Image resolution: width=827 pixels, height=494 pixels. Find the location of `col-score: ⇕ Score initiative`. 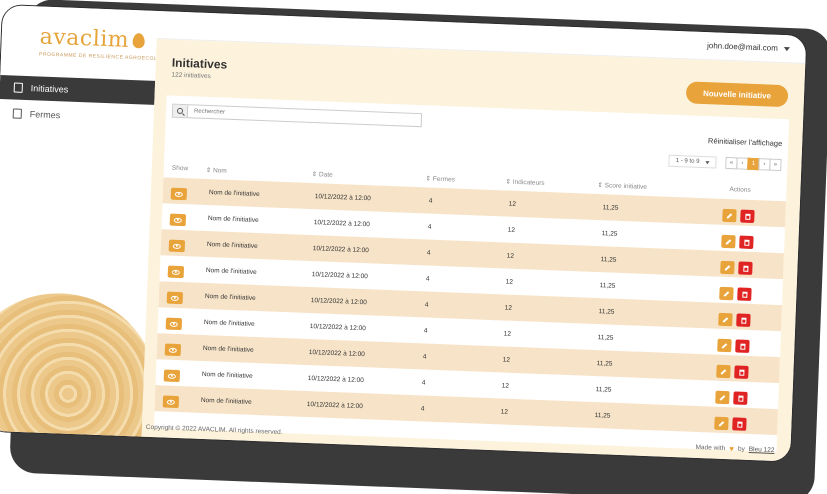

col-score: ⇕ Score initiative is located at coordinates (622, 186).